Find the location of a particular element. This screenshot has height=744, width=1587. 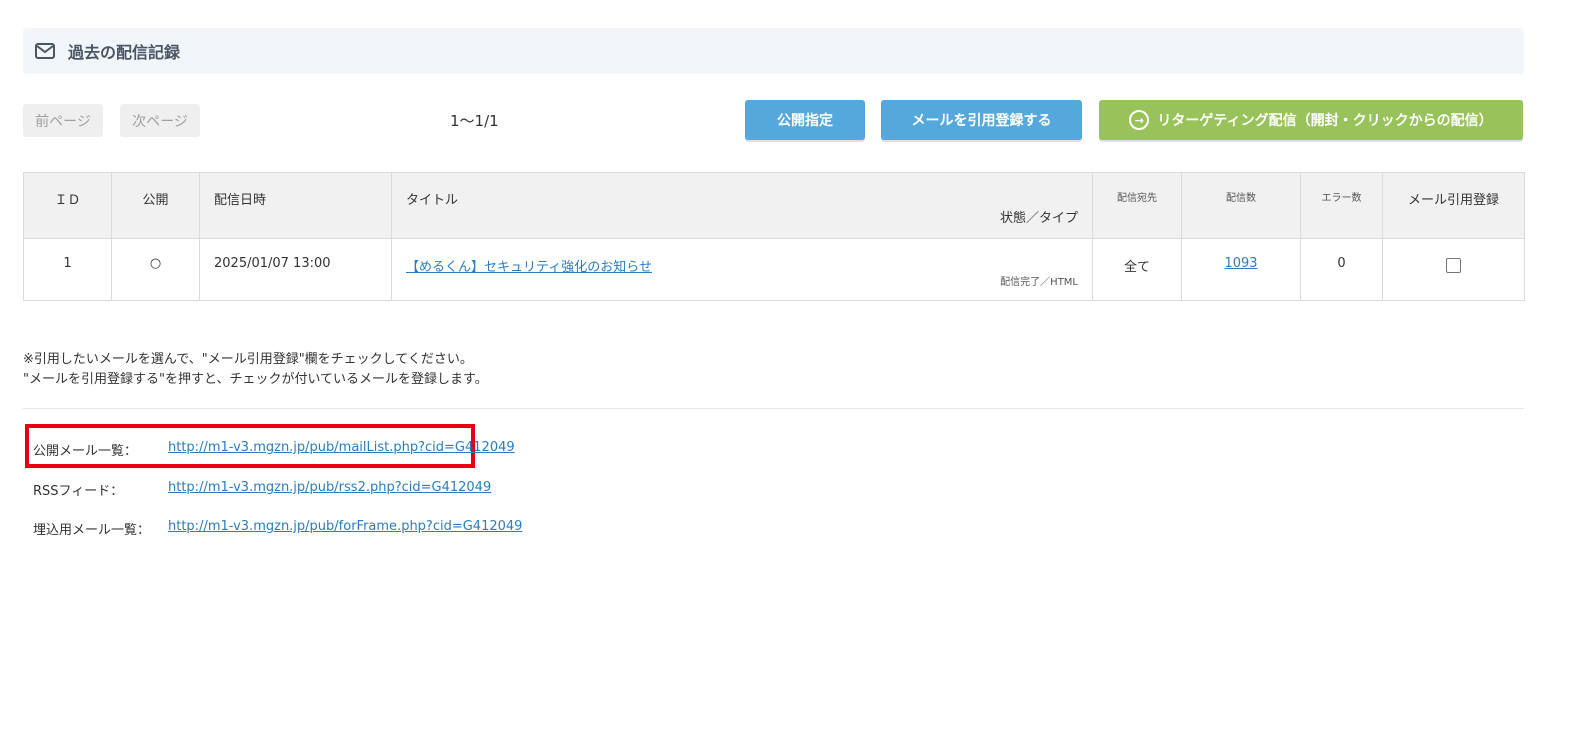

cell-title: 【めるくん】セキュリティ強化のお知らせ 配信完了／HTML is located at coordinates (742, 269).